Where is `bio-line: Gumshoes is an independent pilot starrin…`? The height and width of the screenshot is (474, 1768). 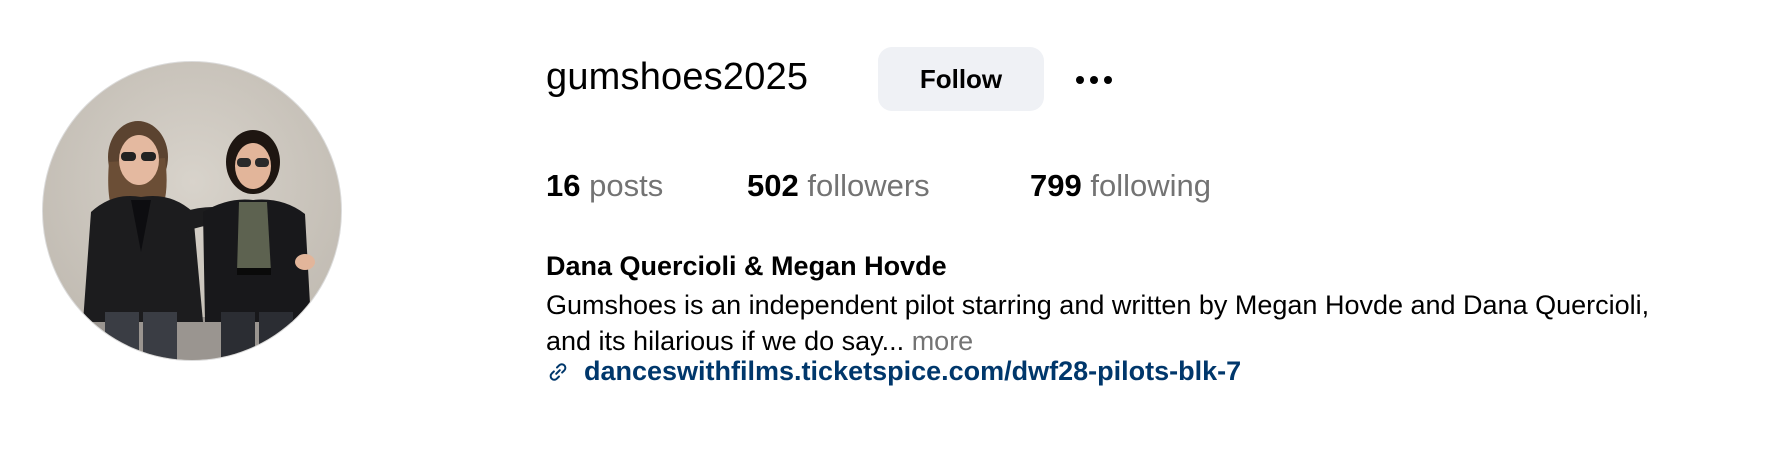 bio-line: Gumshoes is an independent pilot starrin… is located at coordinates (1098, 305).